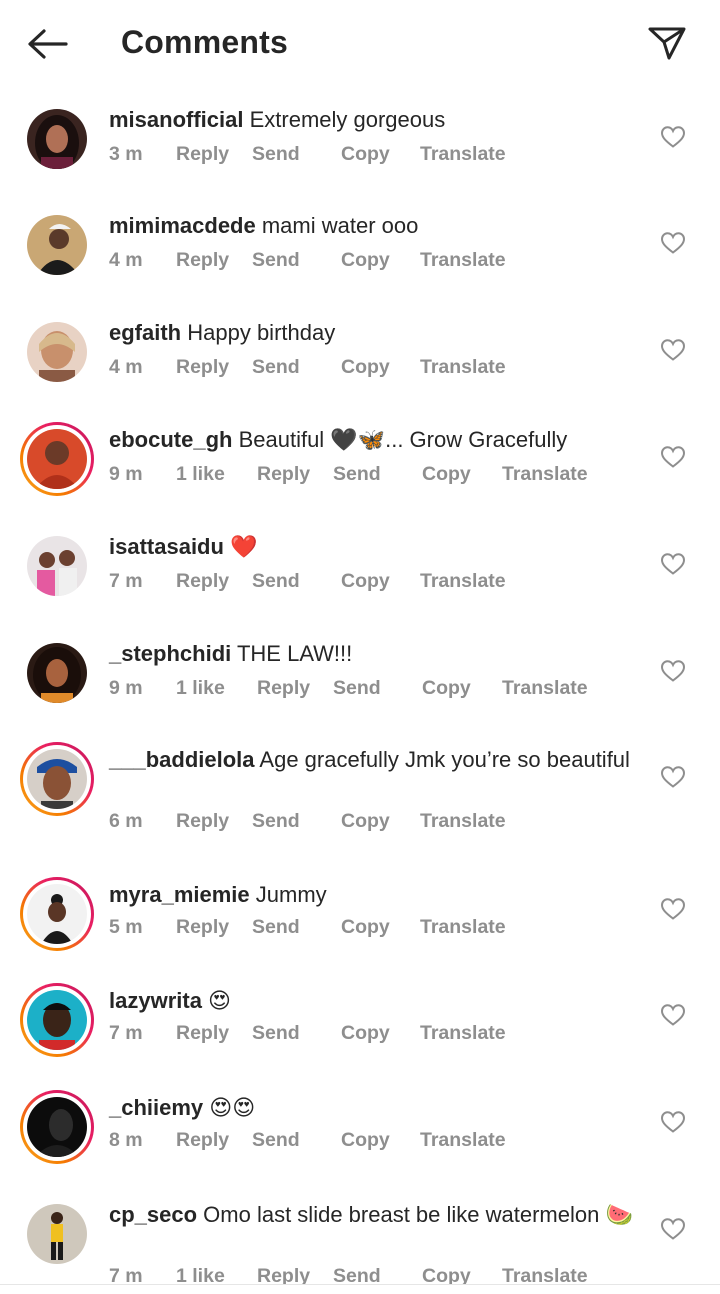 The width and height of the screenshot is (720, 1294). What do you see at coordinates (170, 439) in the screenshot?
I see `comment-username: ebocute_gh` at bounding box center [170, 439].